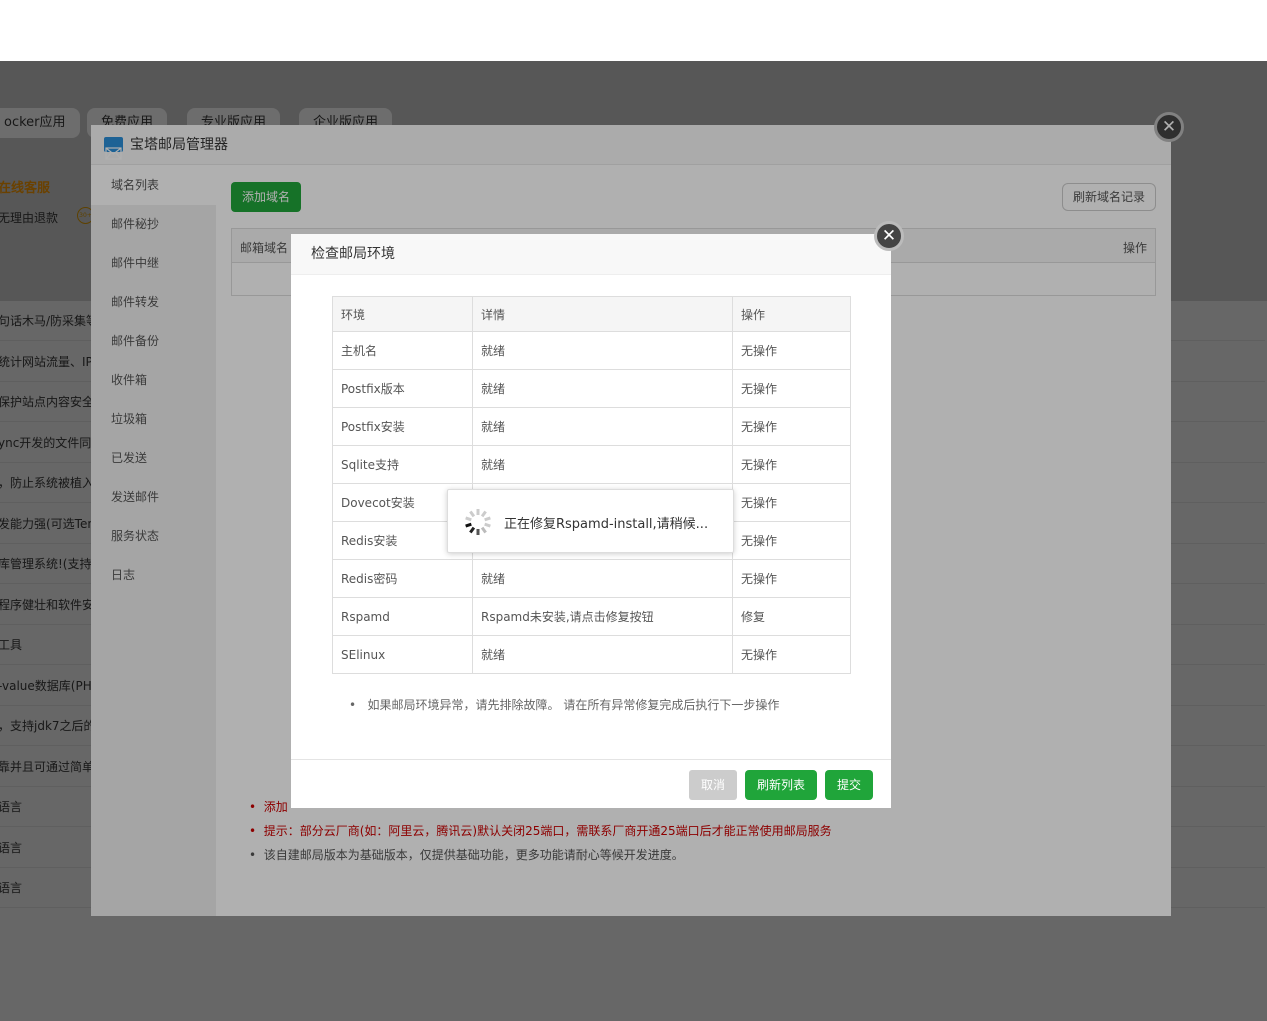  Describe the element at coordinates (478, 522) in the screenshot. I see `spinner-icon` at that location.